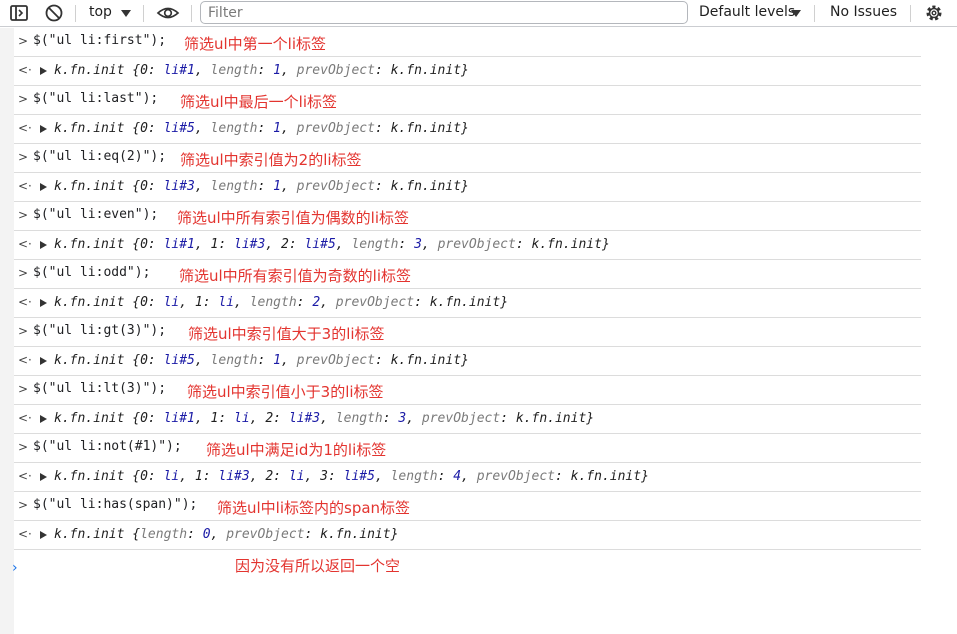 This screenshot has height=634, width=957. What do you see at coordinates (467, 100) in the screenshot?
I see `console-input-row: > $("ul li:last"); 筛选ul中最后一个li标签` at bounding box center [467, 100].